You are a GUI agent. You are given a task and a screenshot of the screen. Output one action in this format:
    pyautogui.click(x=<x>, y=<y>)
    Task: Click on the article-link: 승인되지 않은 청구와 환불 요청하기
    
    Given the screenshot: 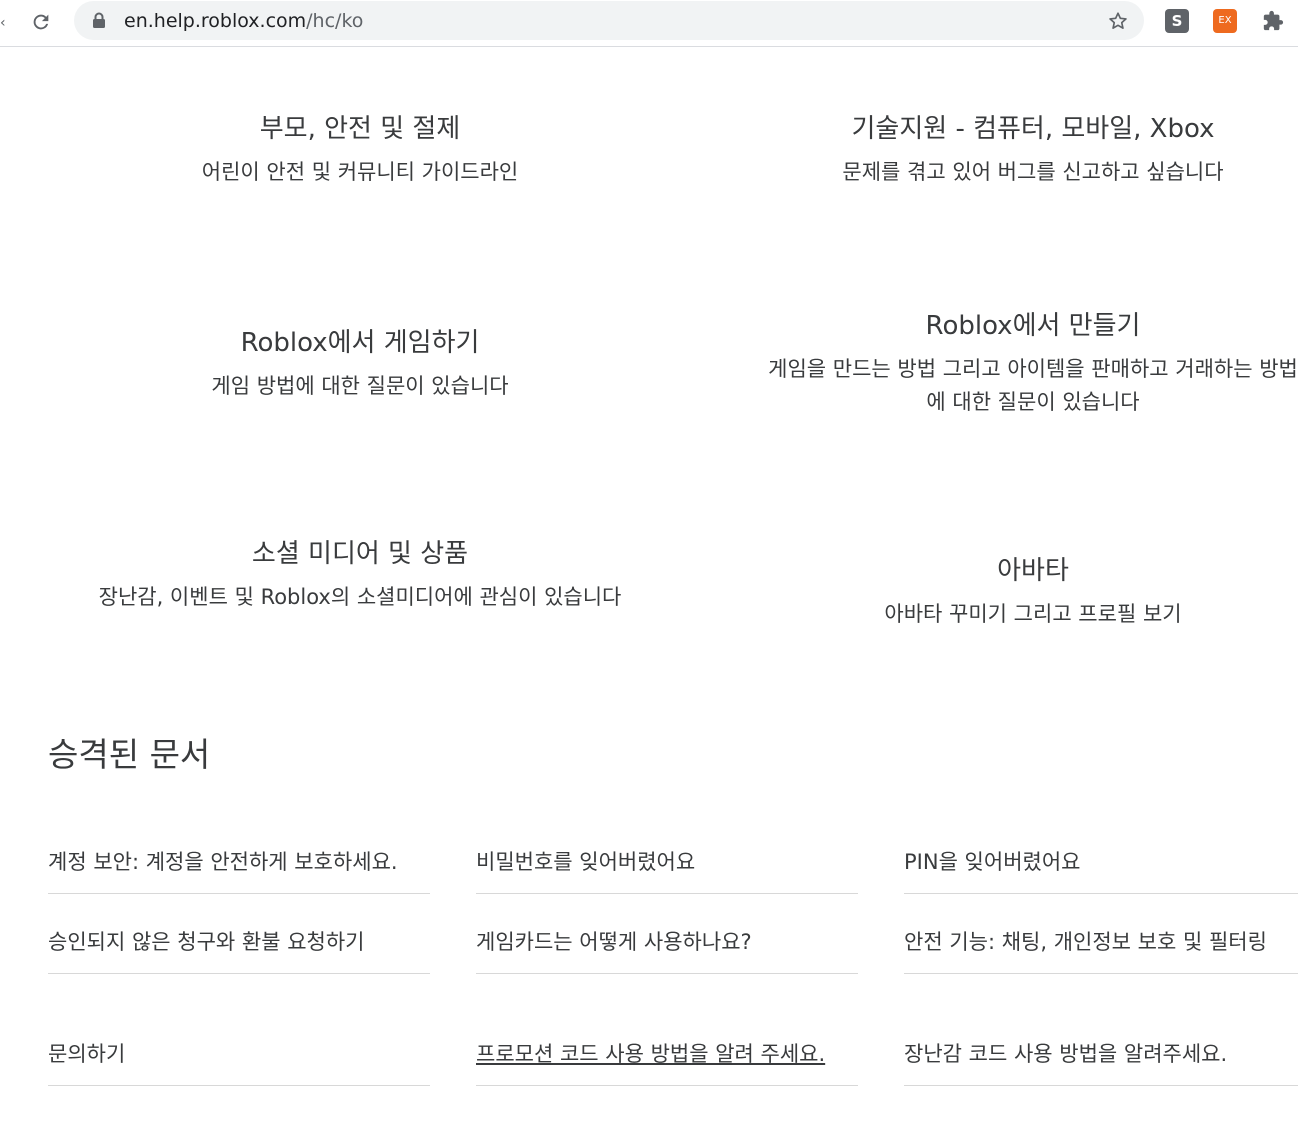 What is the action you would take?
    pyautogui.click(x=206, y=949)
    